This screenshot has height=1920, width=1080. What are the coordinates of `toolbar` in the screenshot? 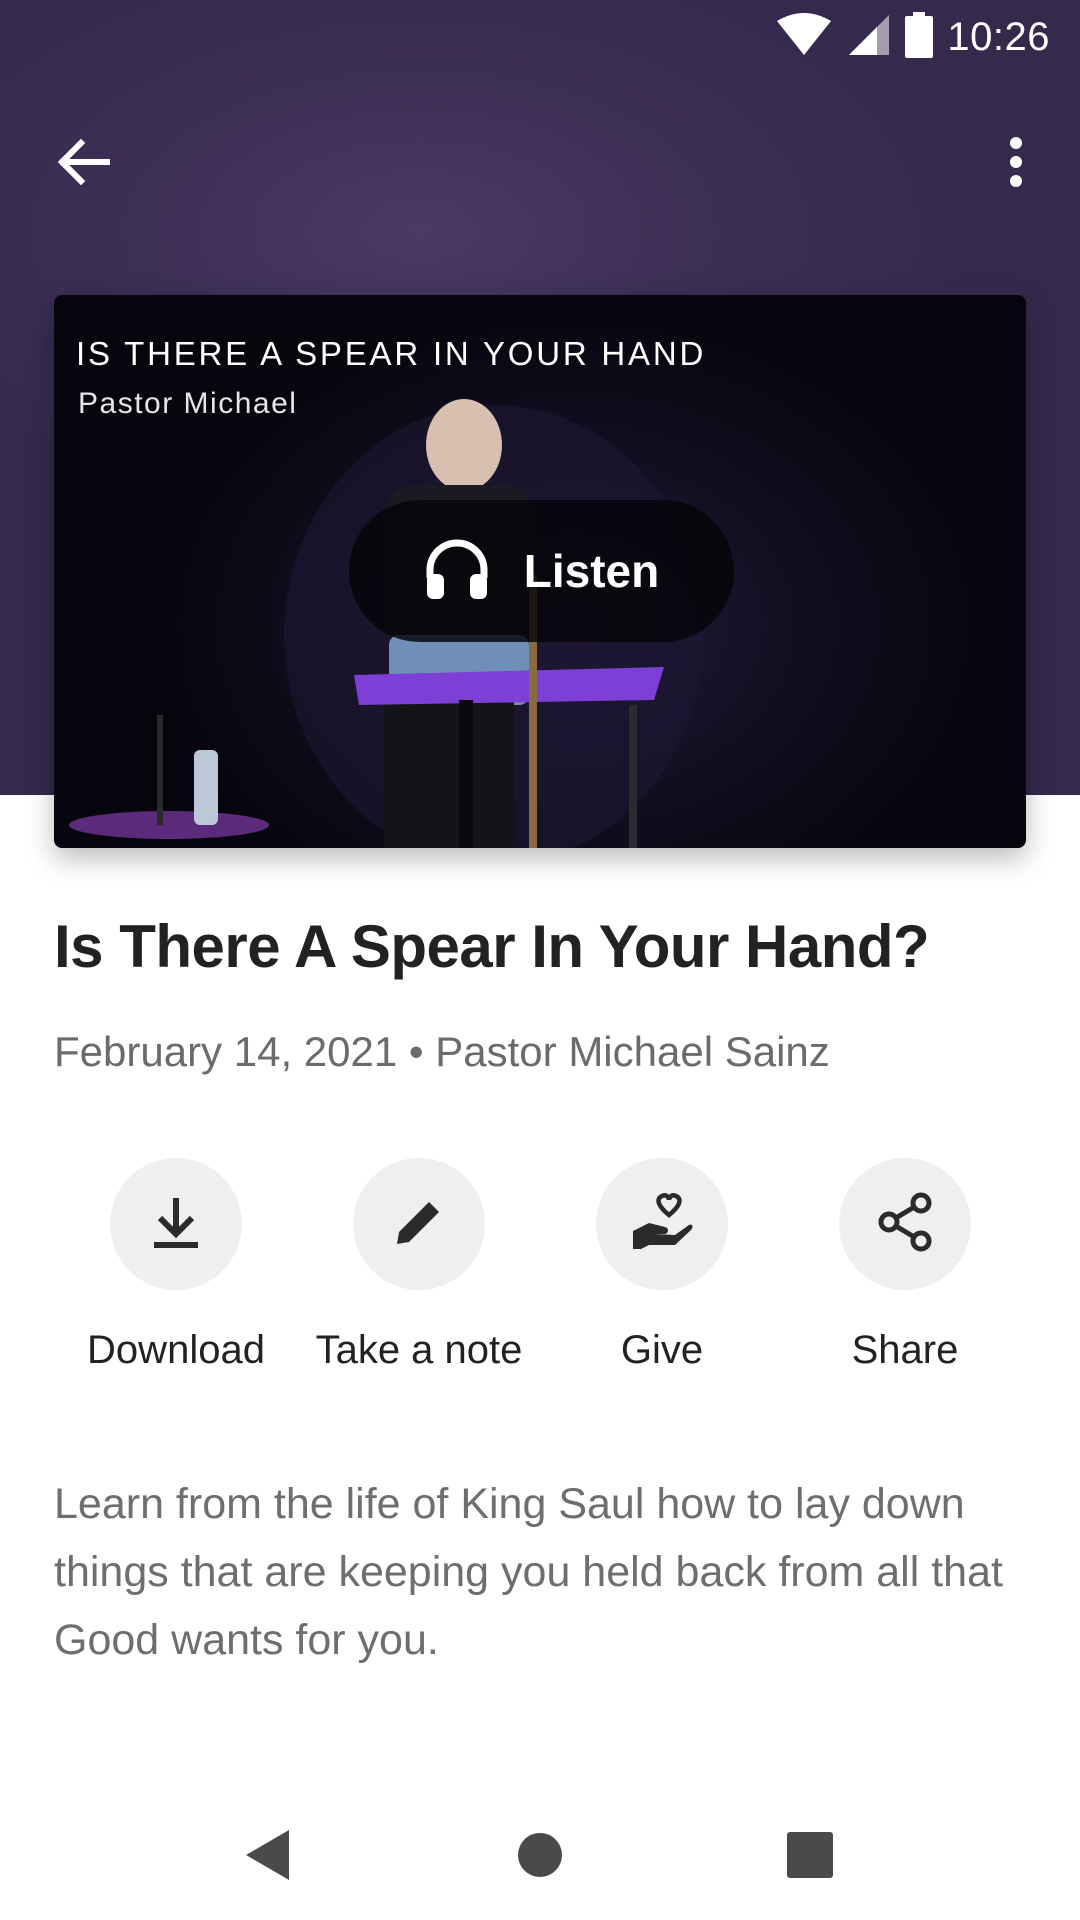 It's located at (540, 160).